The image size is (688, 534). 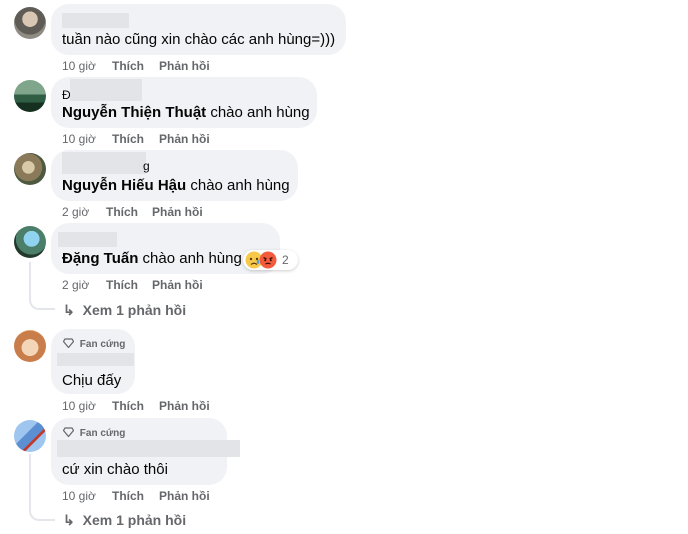 I want to click on comment-text: Nguyễn Thiện Thuật chào anh hùng, so click(x=186, y=113).